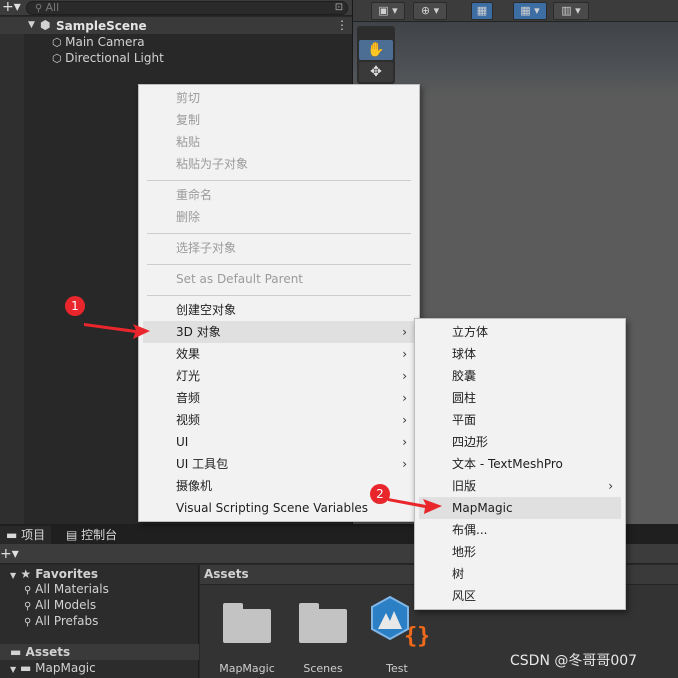 The height and width of the screenshot is (678, 678). Describe the element at coordinates (520, 332) in the screenshot. I see `submenu-item-cube: 立方体` at that location.